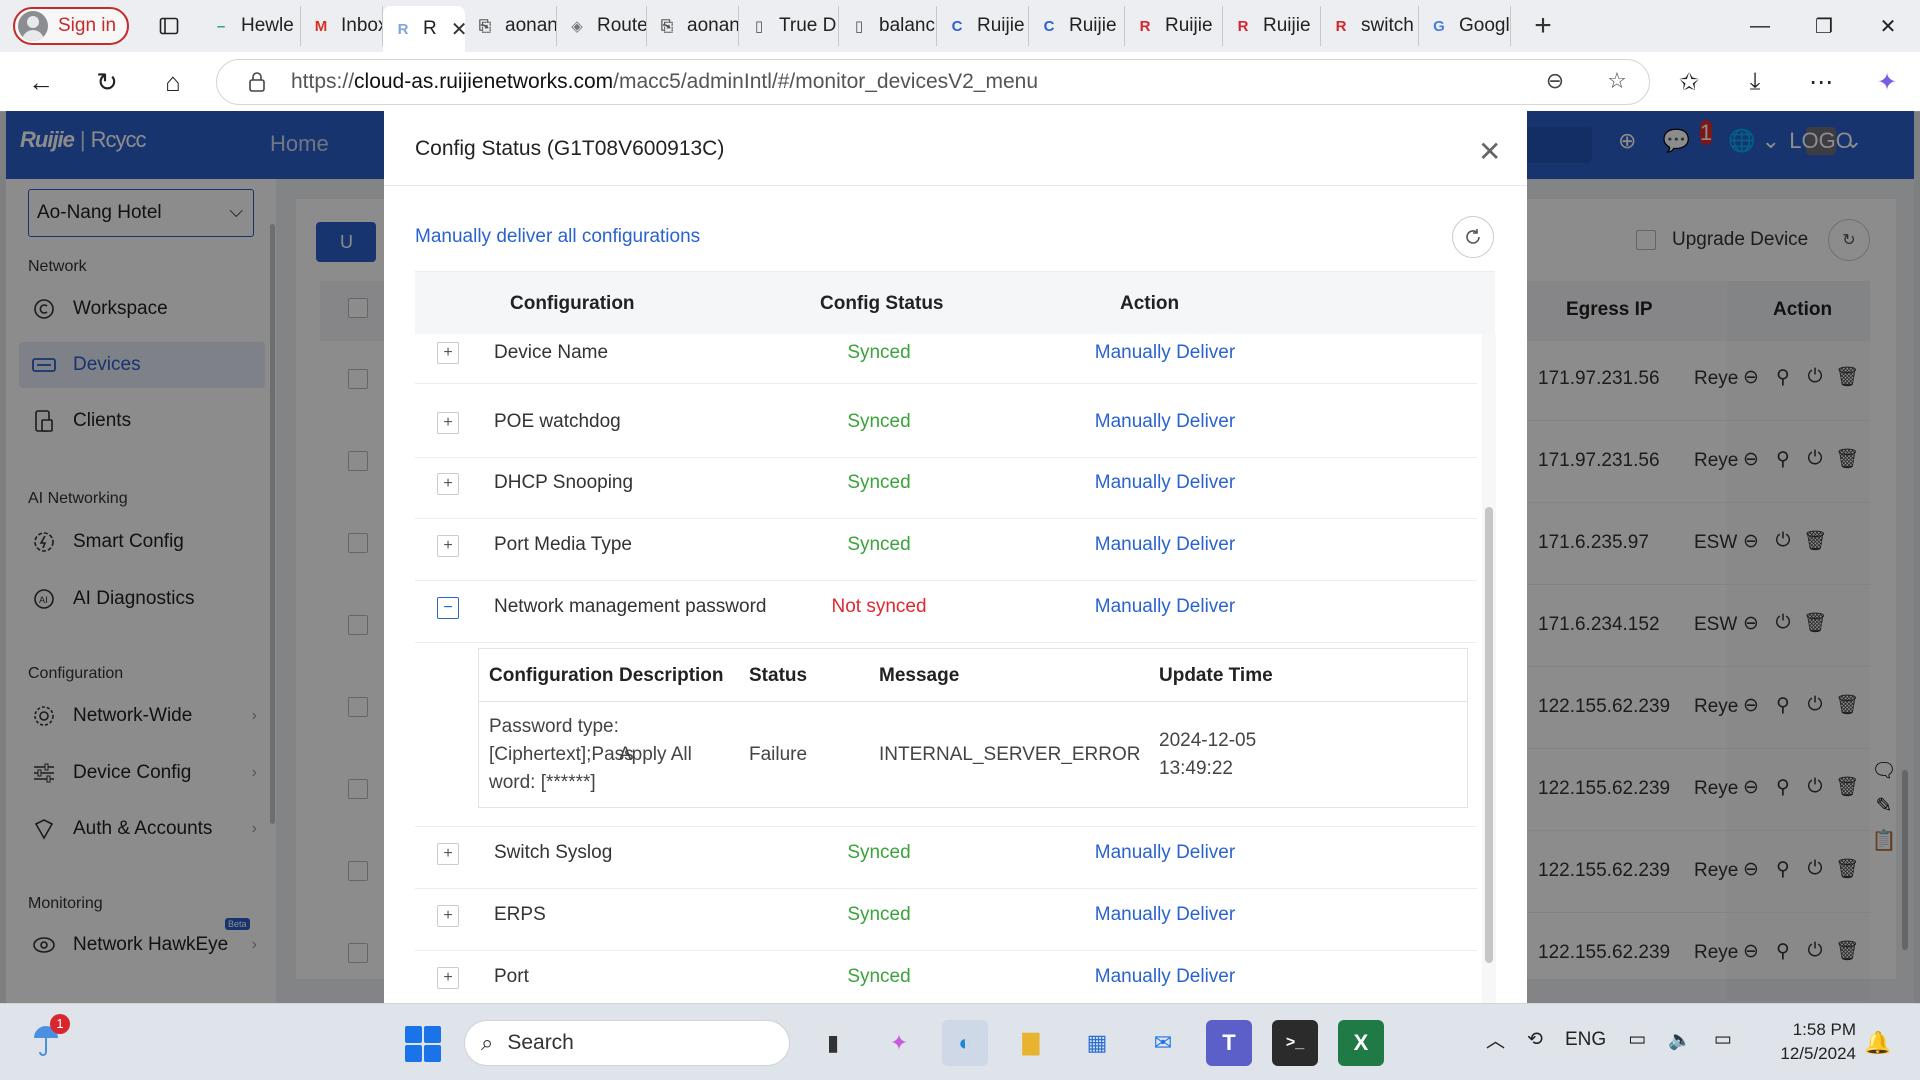 Image resolution: width=1920 pixels, height=1080 pixels. I want to click on downloads-icon: ⤓, so click(1755, 82).